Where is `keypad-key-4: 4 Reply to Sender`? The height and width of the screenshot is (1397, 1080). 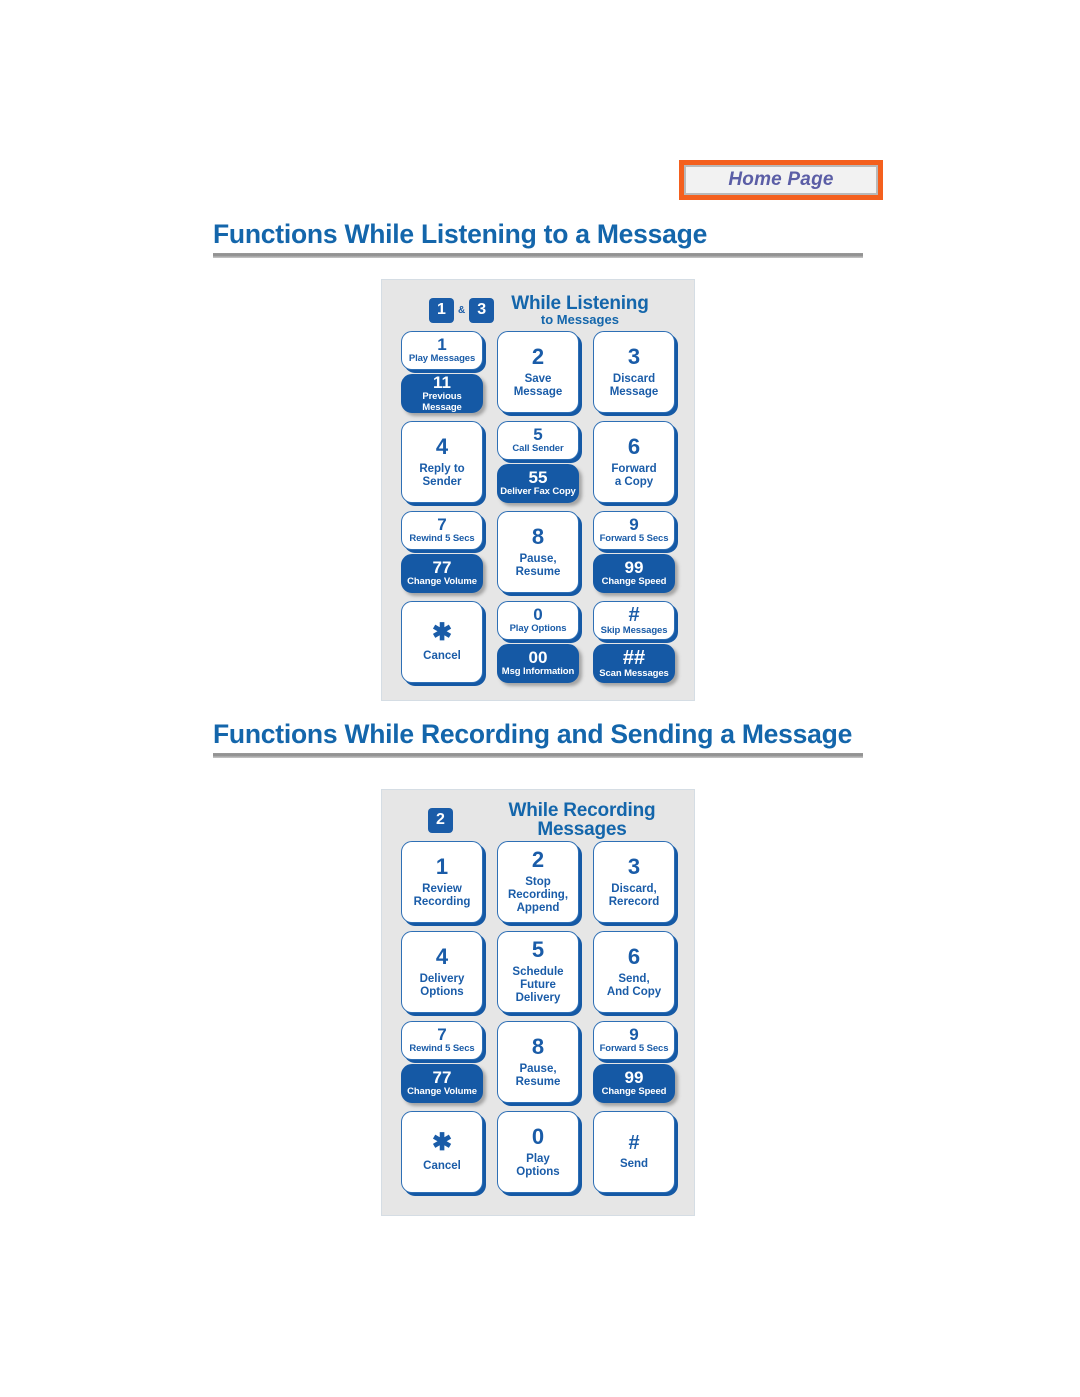
keypad-key-4: 4 Reply to Sender is located at coordinates (442, 462).